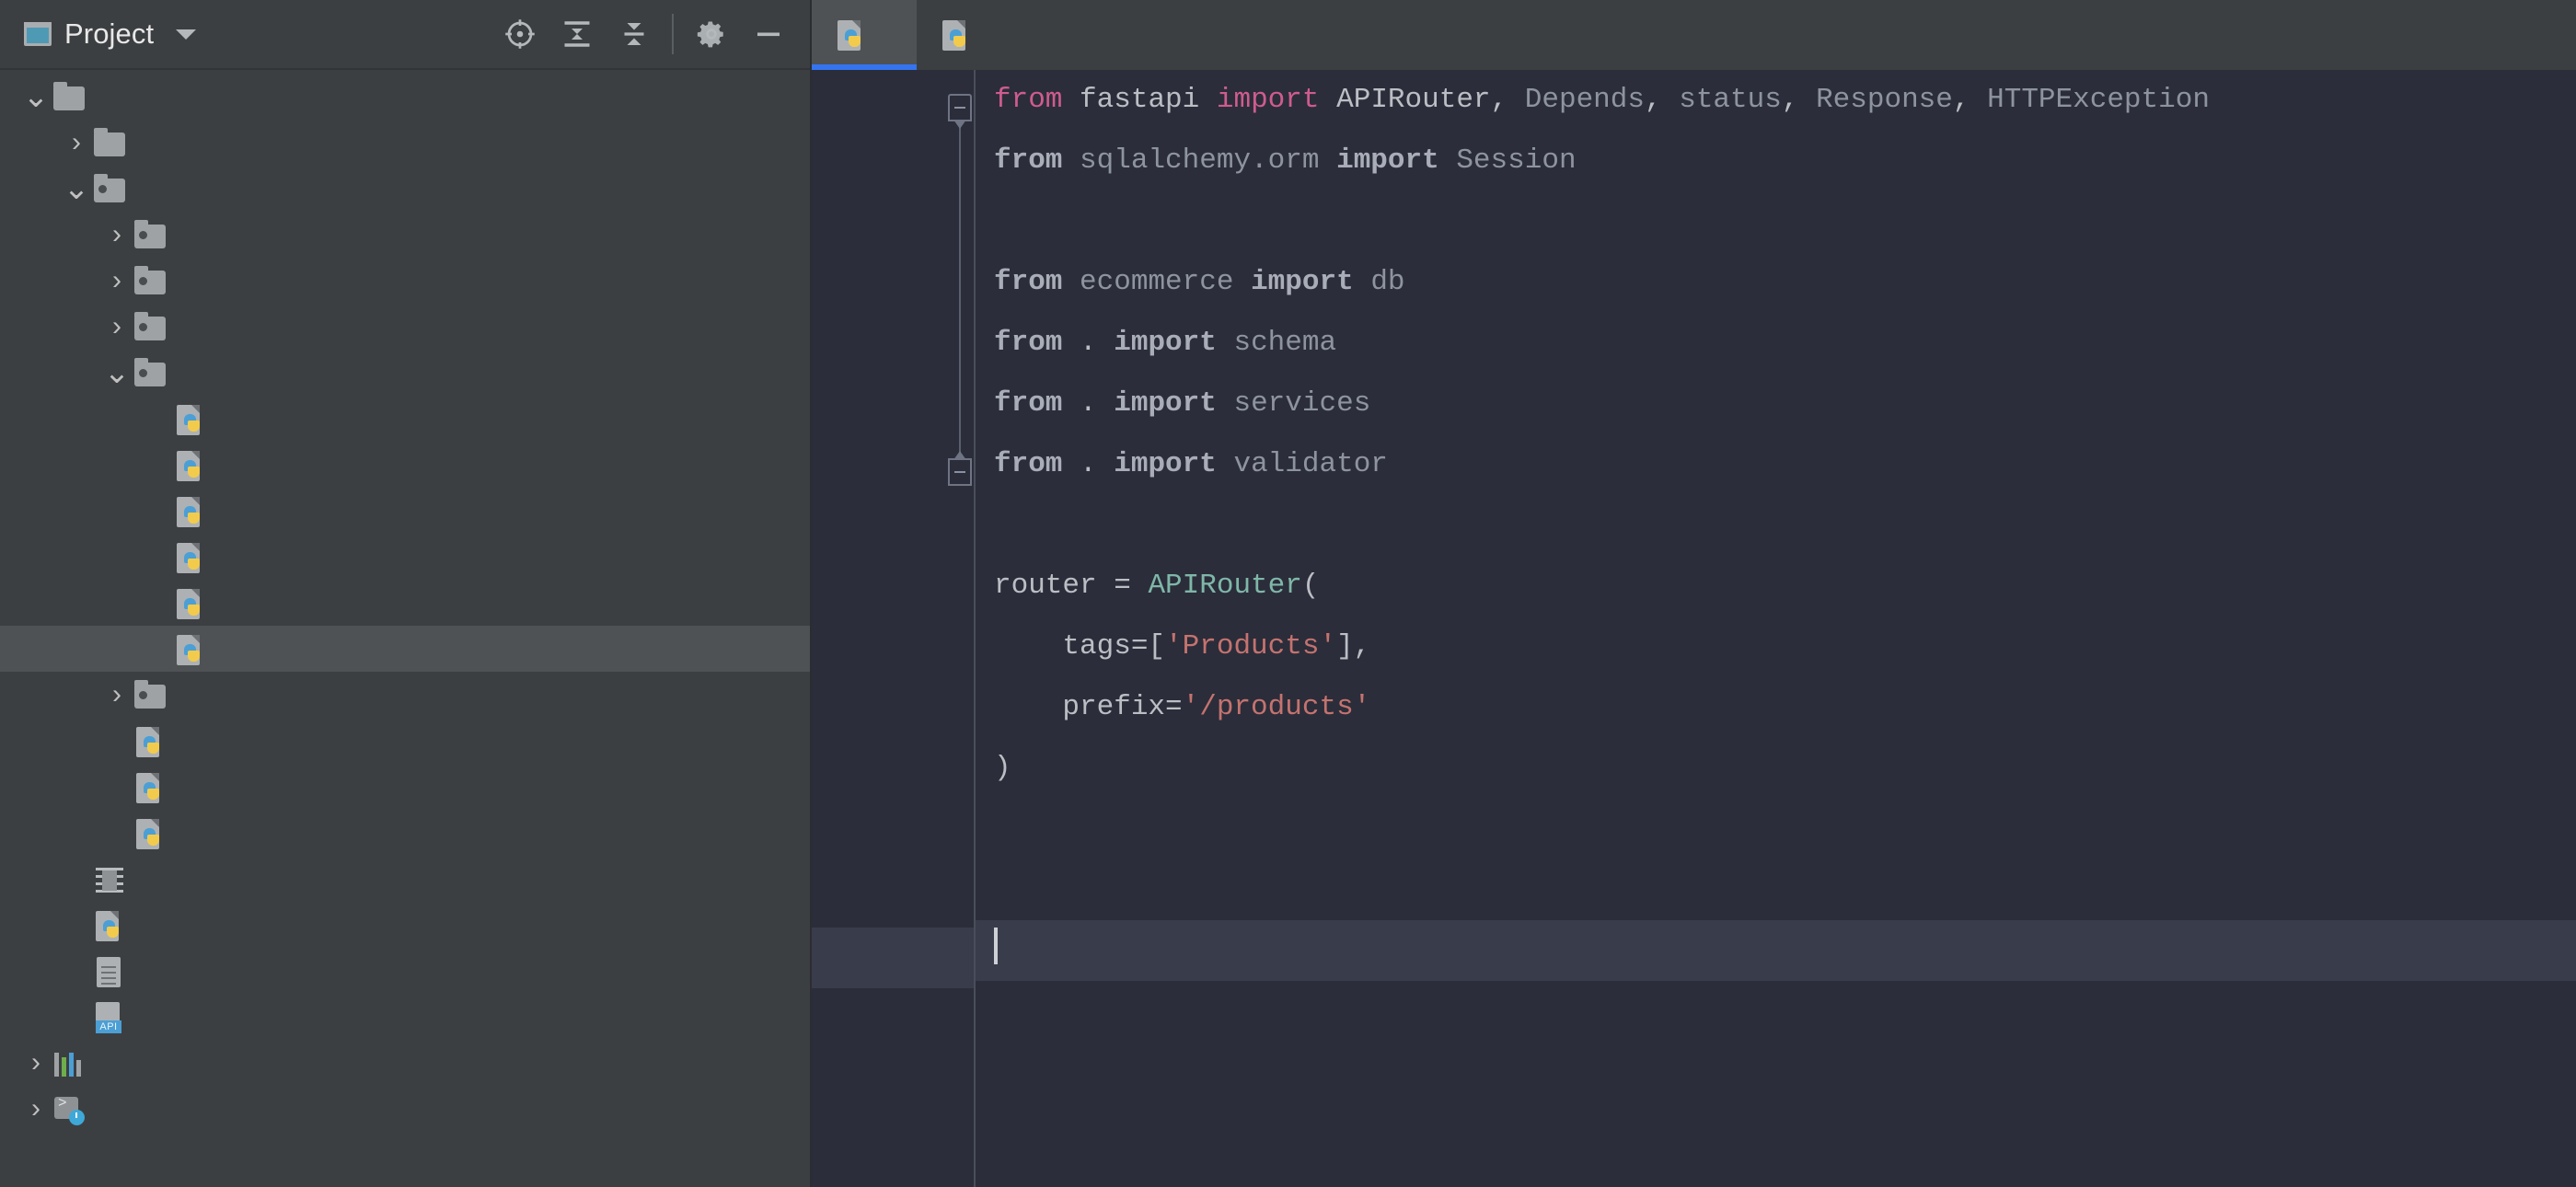 This screenshot has height=1187, width=2576. I want to click on editor-tab-router-py, so click(864, 35).